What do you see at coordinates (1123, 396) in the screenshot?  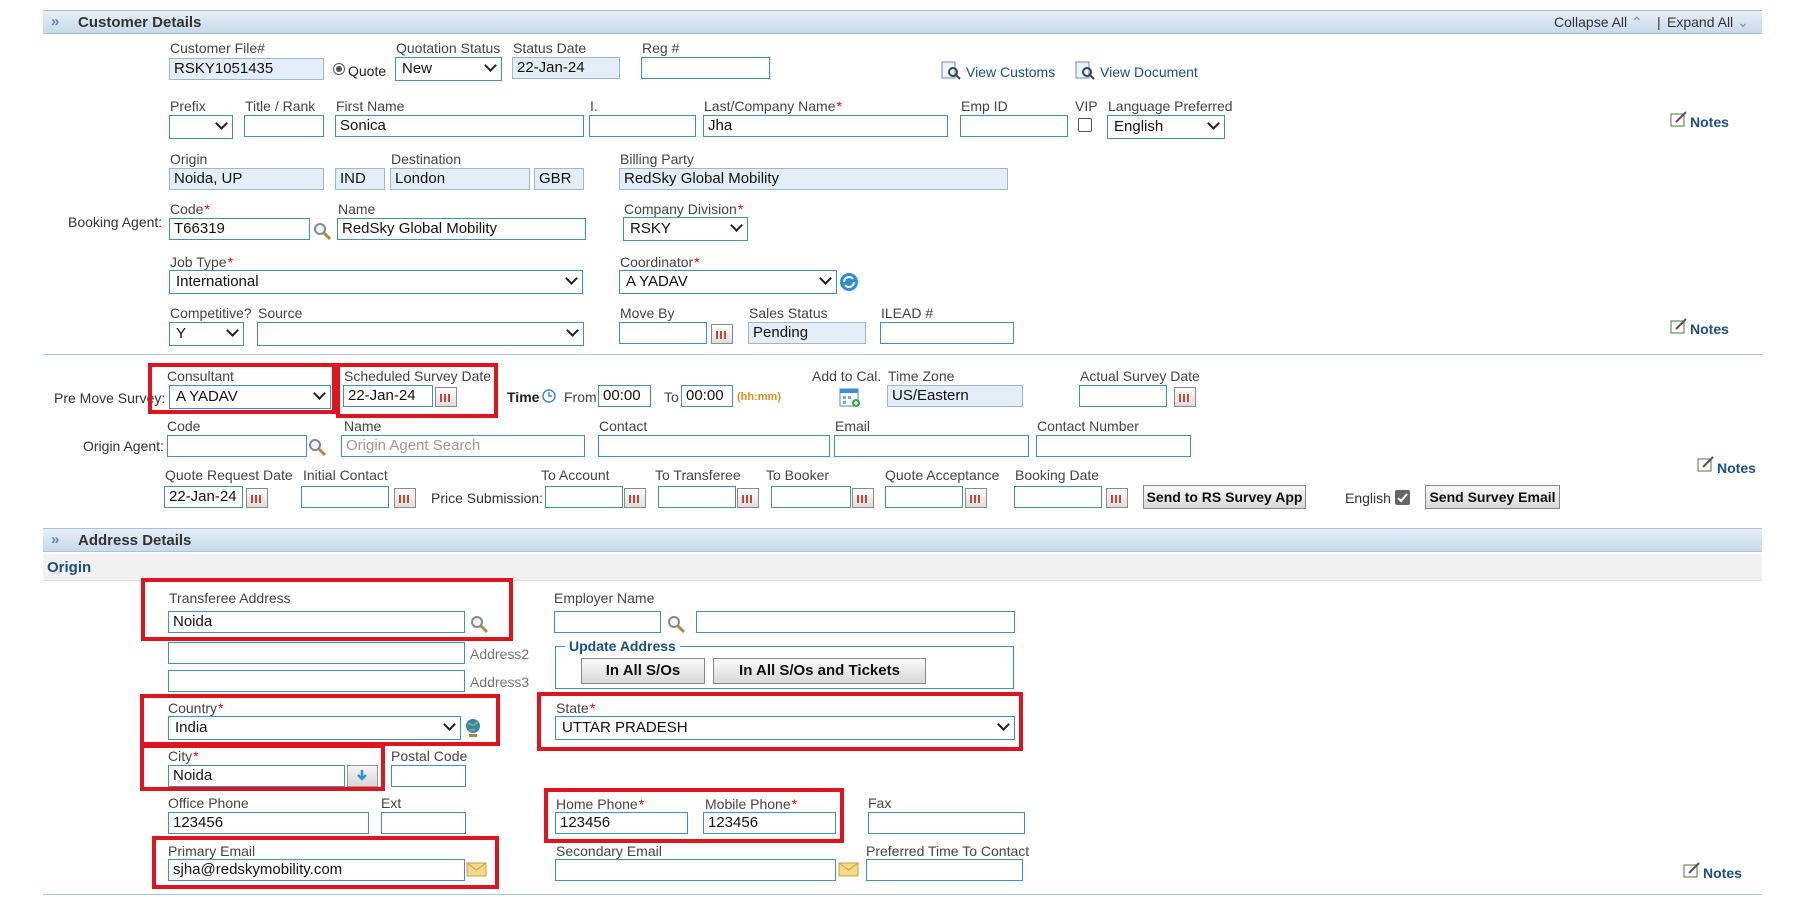 I see `actual-survey-field` at bounding box center [1123, 396].